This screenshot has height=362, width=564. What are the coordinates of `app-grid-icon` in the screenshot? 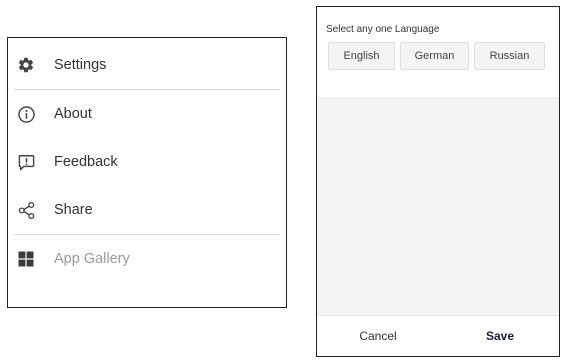 It's located at (26, 259).